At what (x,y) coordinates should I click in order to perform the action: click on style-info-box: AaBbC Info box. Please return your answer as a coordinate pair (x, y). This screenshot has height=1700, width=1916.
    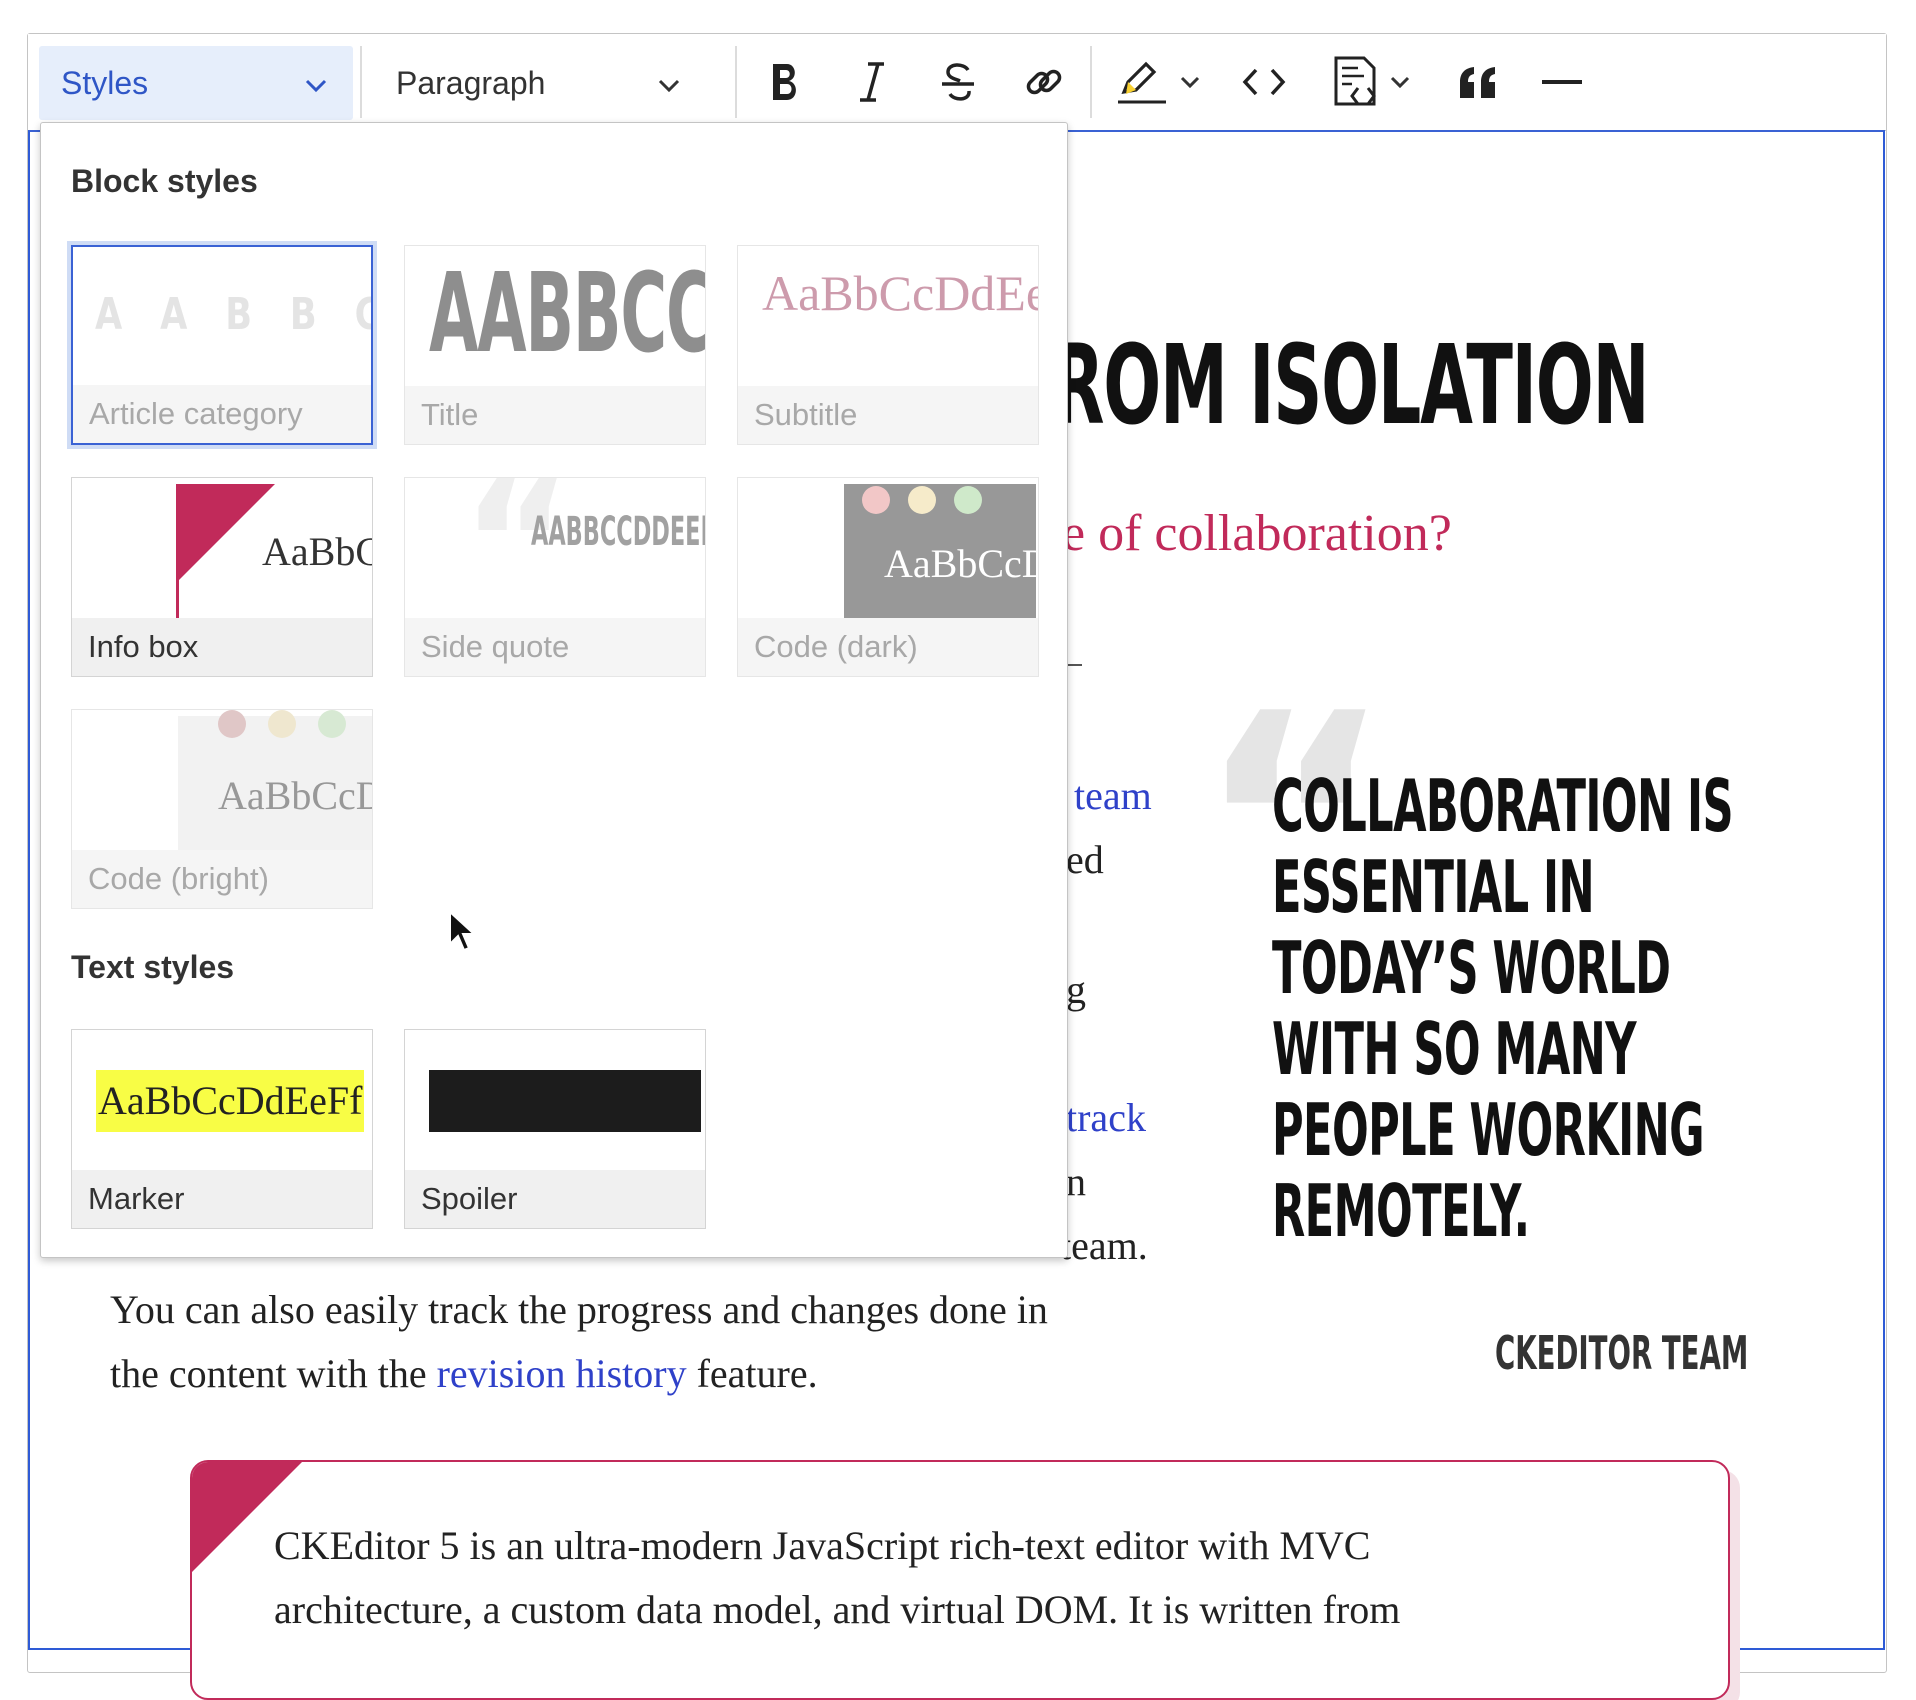
    Looking at the image, I should click on (222, 577).